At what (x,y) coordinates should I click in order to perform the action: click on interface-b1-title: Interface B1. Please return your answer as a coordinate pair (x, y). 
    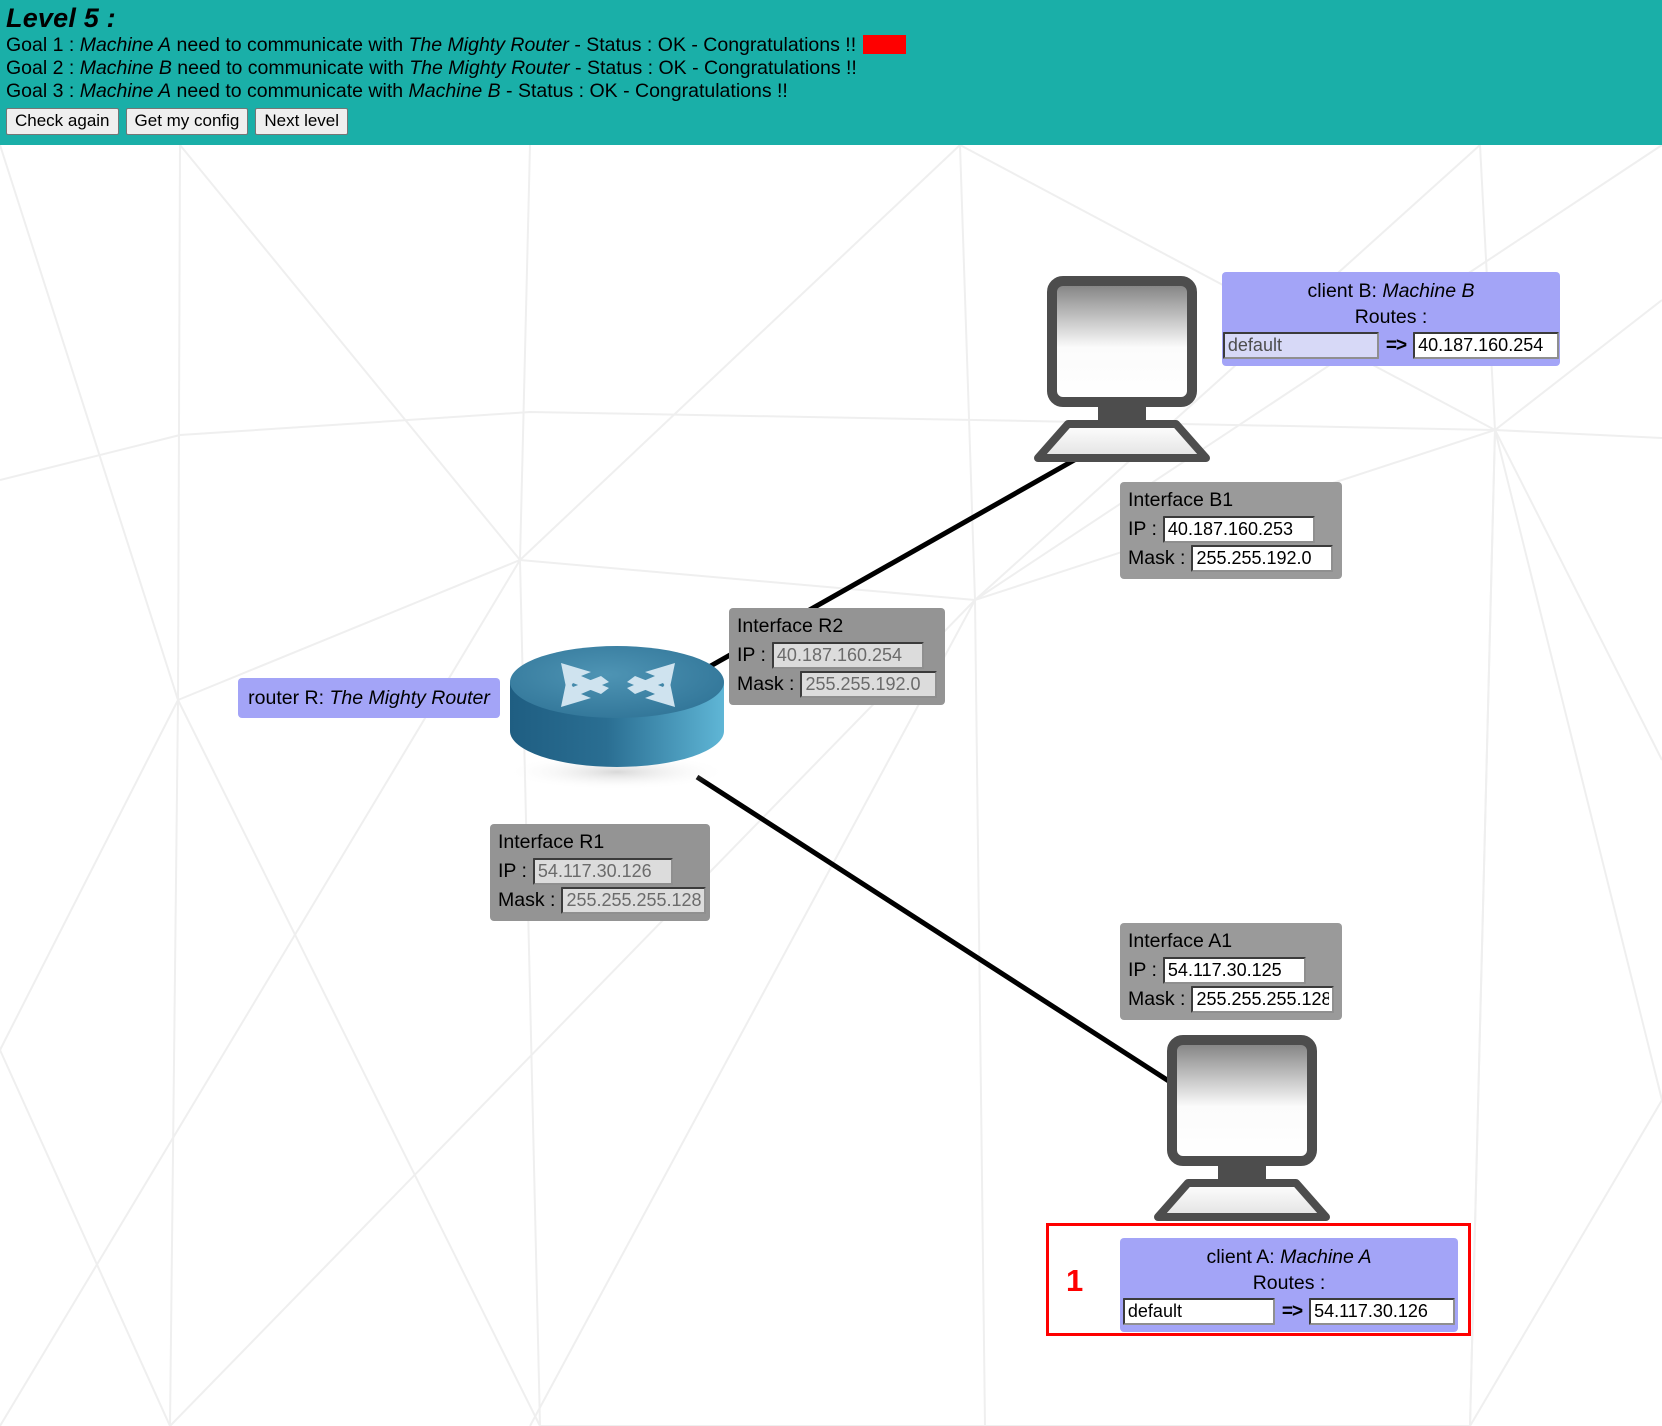
    Looking at the image, I should click on (1181, 500).